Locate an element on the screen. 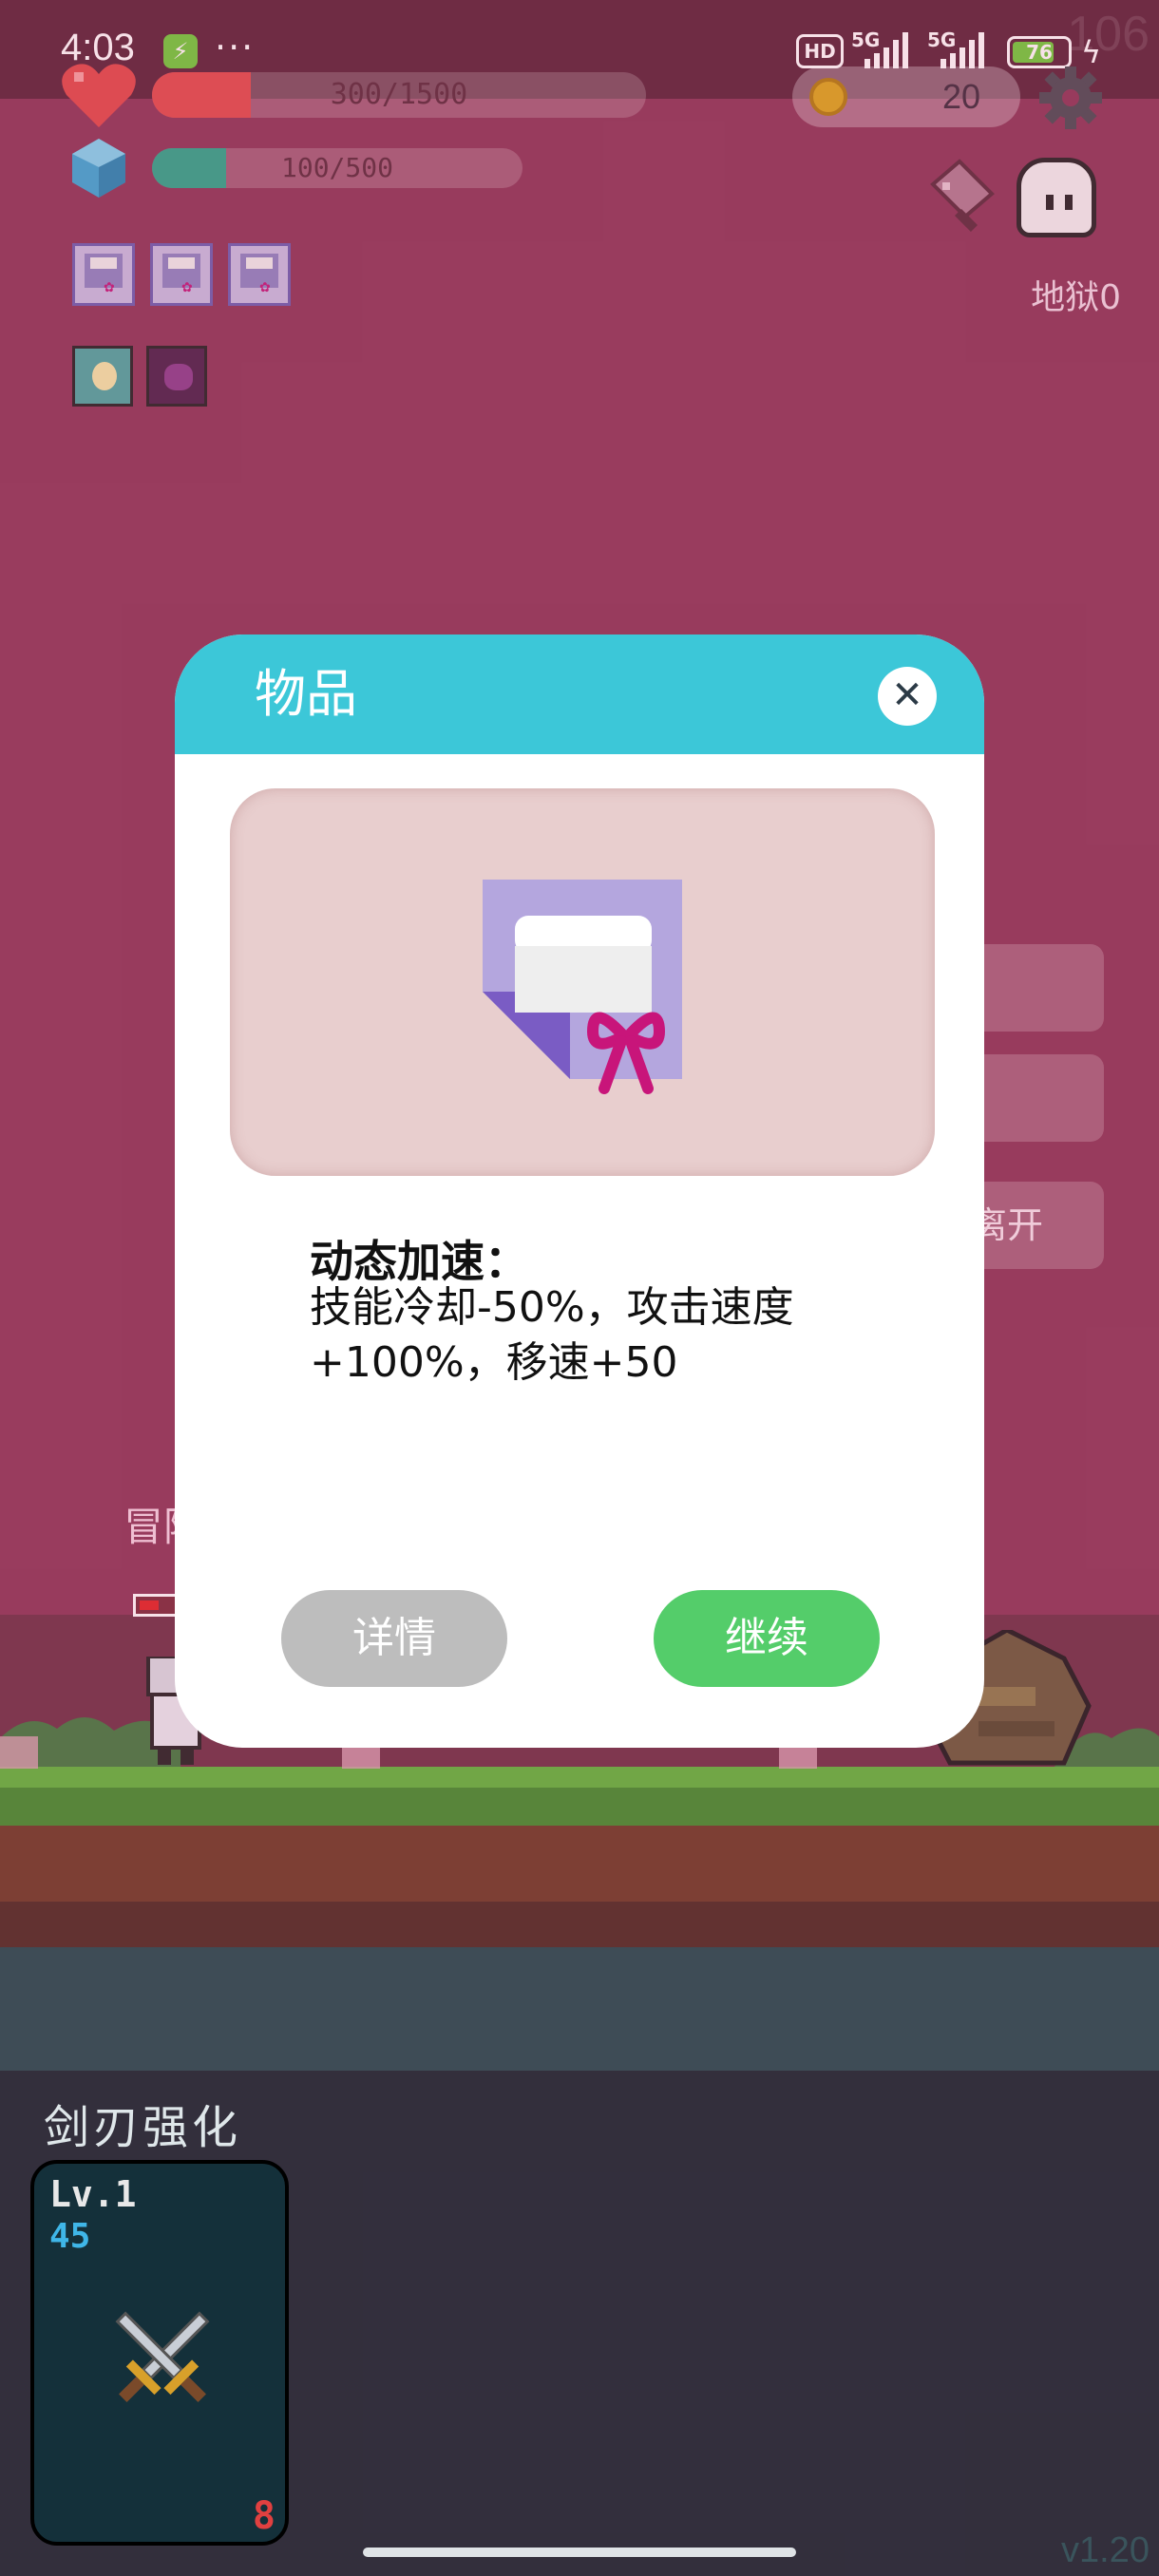 The width and height of the screenshot is (1159, 2576). item-effect: 技能冷却-50%，攻击速度+100%，移速+50 is located at coordinates (552, 1335).